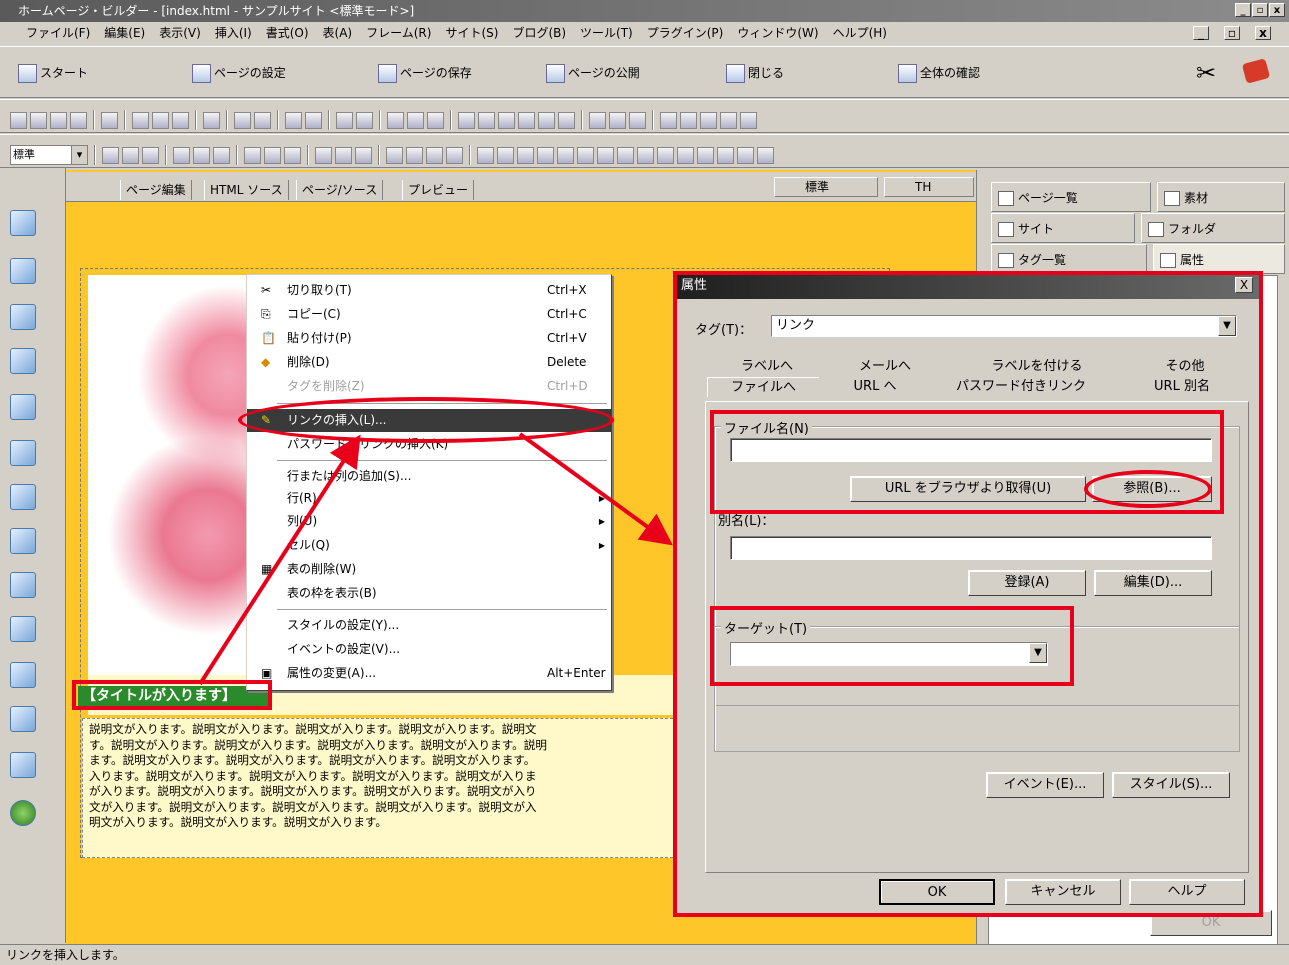 The width and height of the screenshot is (1289, 965). Describe the element at coordinates (765, 155) in the screenshot. I see `cell-border-icon` at that location.